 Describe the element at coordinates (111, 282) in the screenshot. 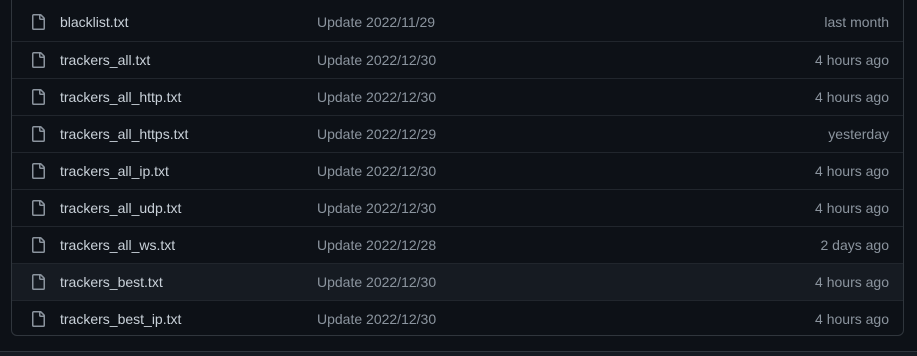

I see `file-name-link: trackers_best.txt` at that location.